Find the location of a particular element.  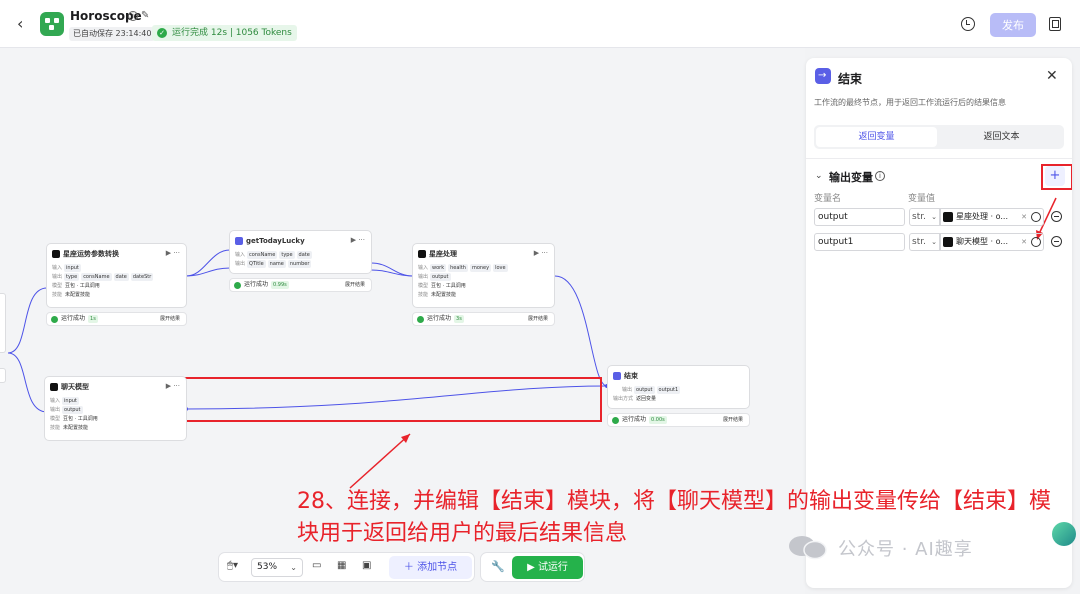

wrench-icon: 🔧 is located at coordinates (498, 566).